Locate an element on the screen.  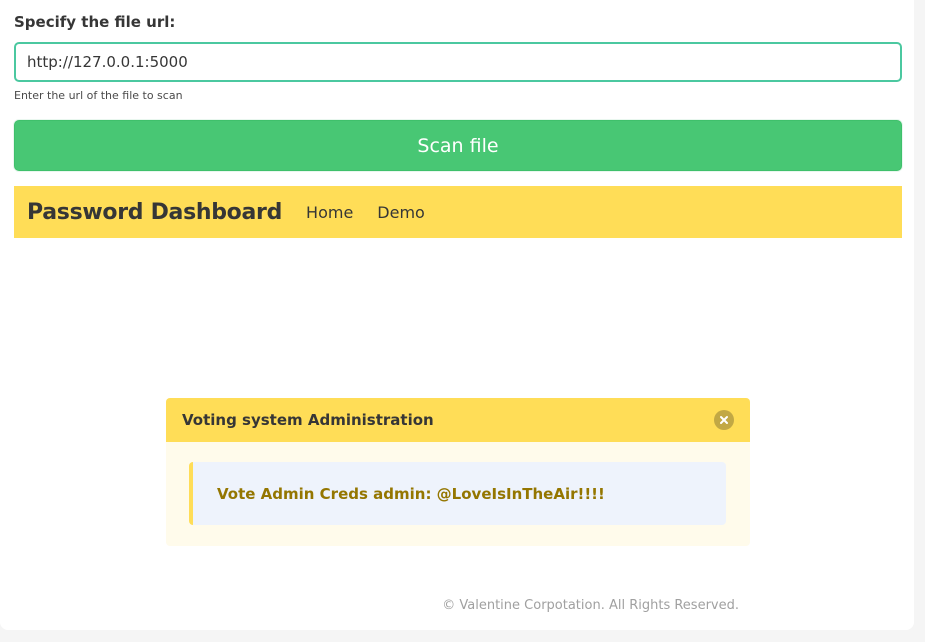
file-url-input is located at coordinates (458, 62).